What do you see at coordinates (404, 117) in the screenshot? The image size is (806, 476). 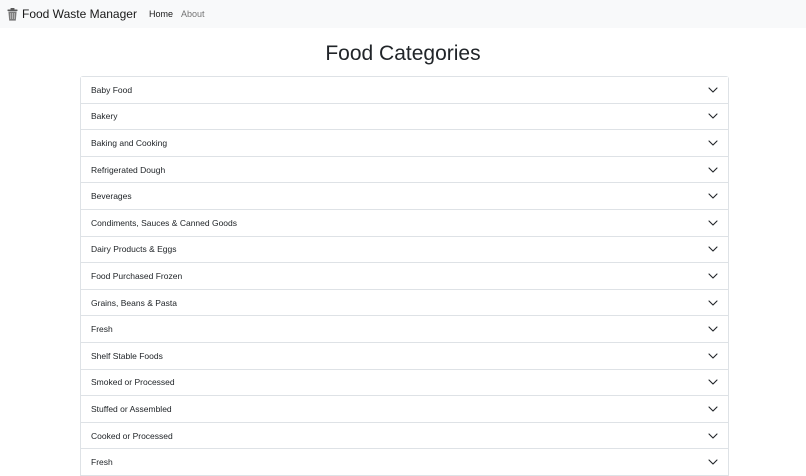 I see `accordion-item: Bakery` at bounding box center [404, 117].